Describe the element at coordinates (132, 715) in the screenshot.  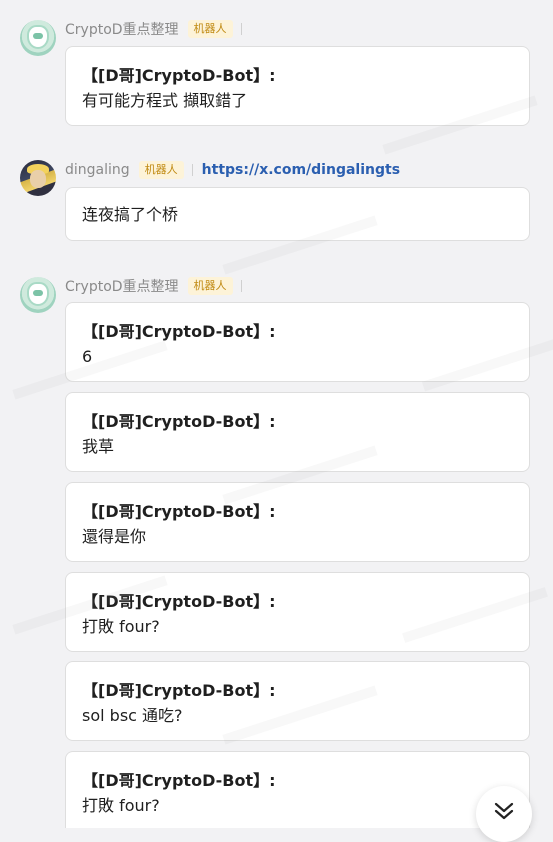
I see `message-text: sol bsc 通吃?` at that location.